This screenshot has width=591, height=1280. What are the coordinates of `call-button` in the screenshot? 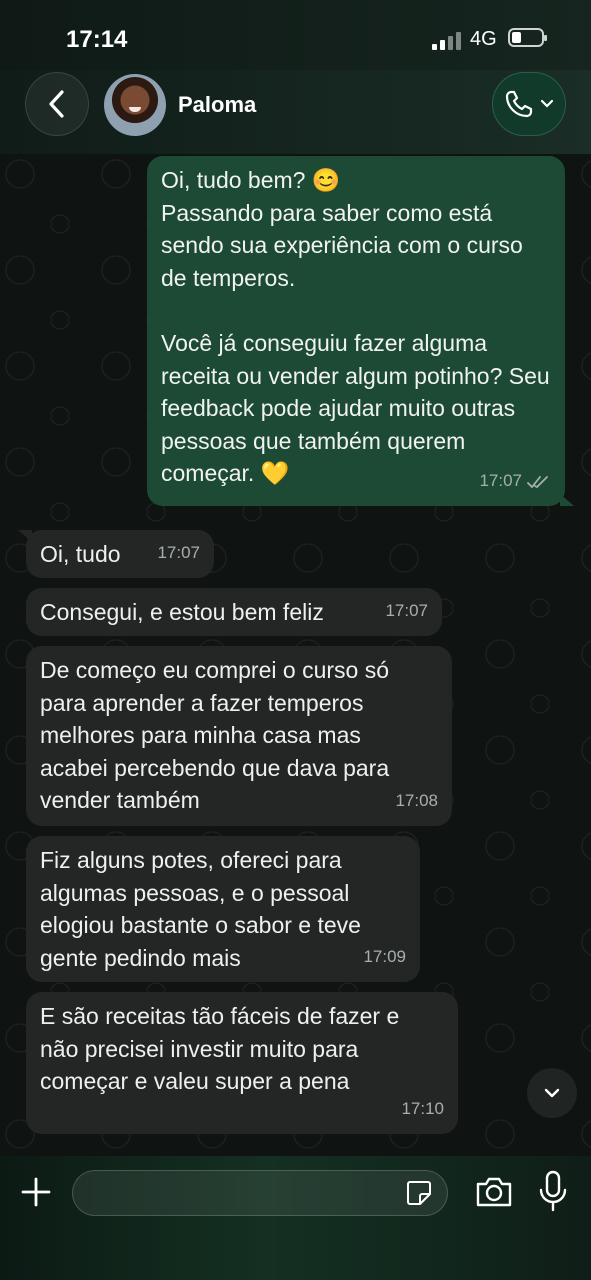 It's located at (529, 104).